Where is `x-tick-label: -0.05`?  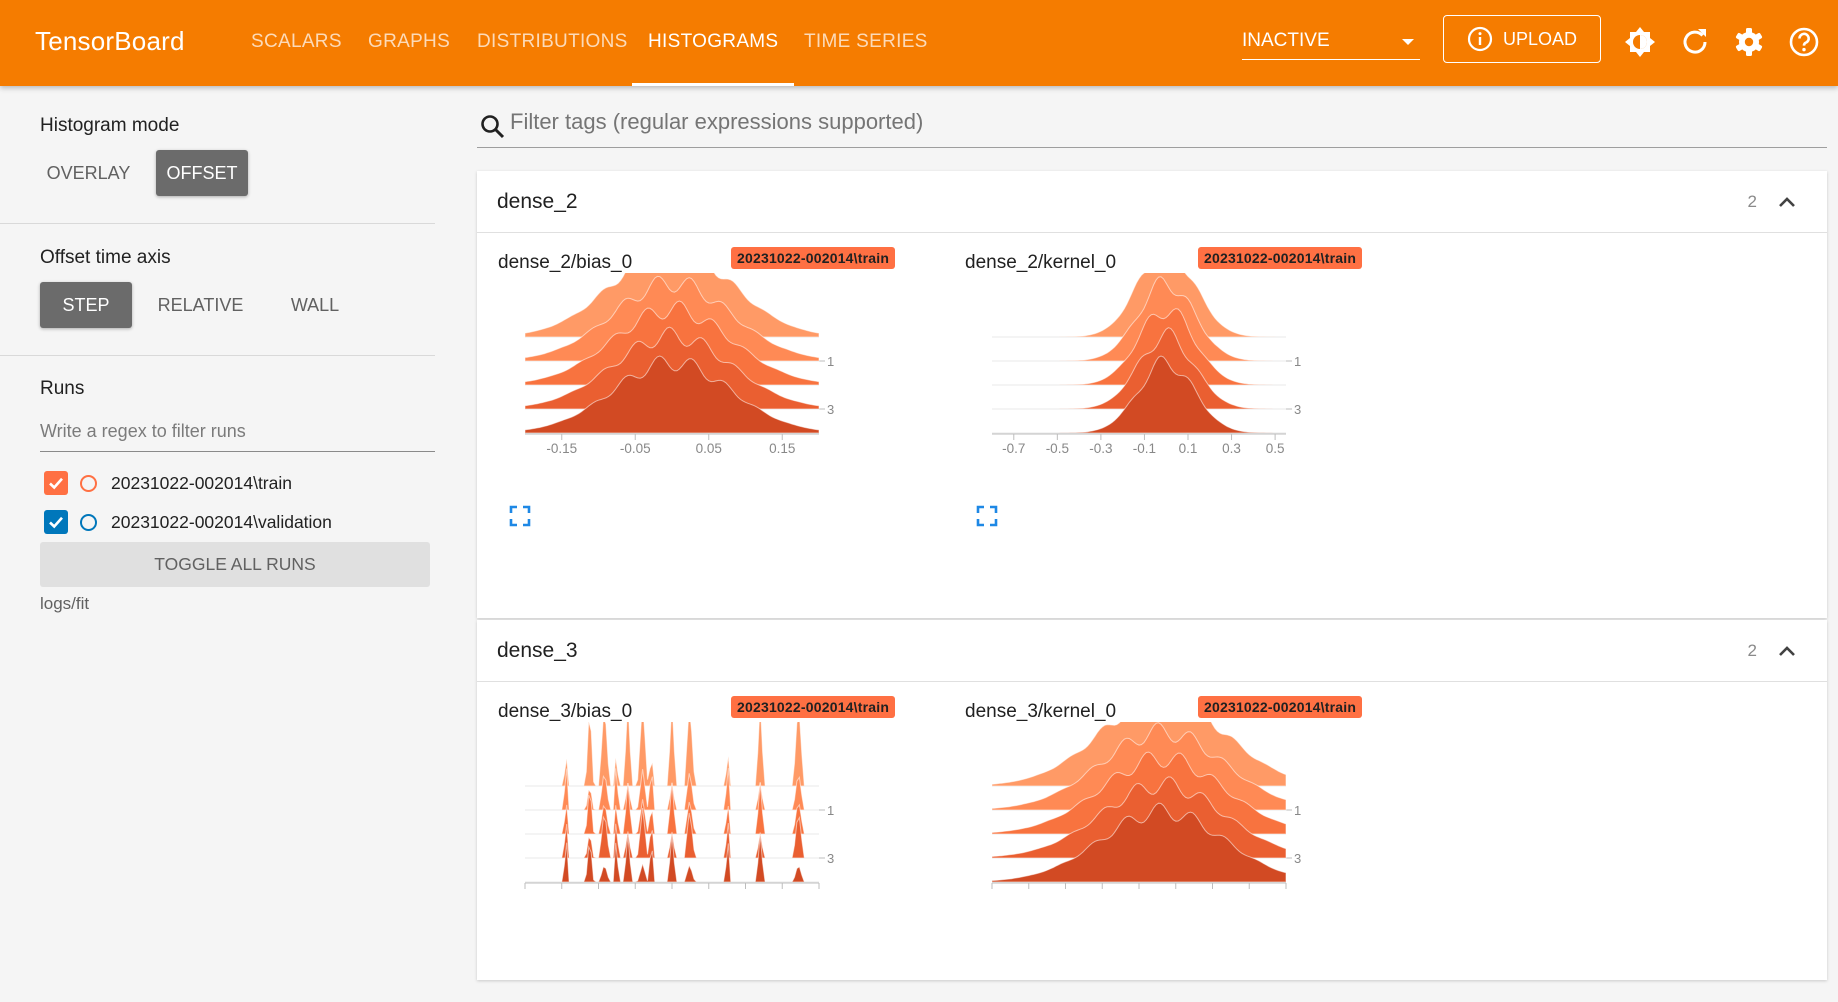
x-tick-label: -0.05 is located at coordinates (635, 448).